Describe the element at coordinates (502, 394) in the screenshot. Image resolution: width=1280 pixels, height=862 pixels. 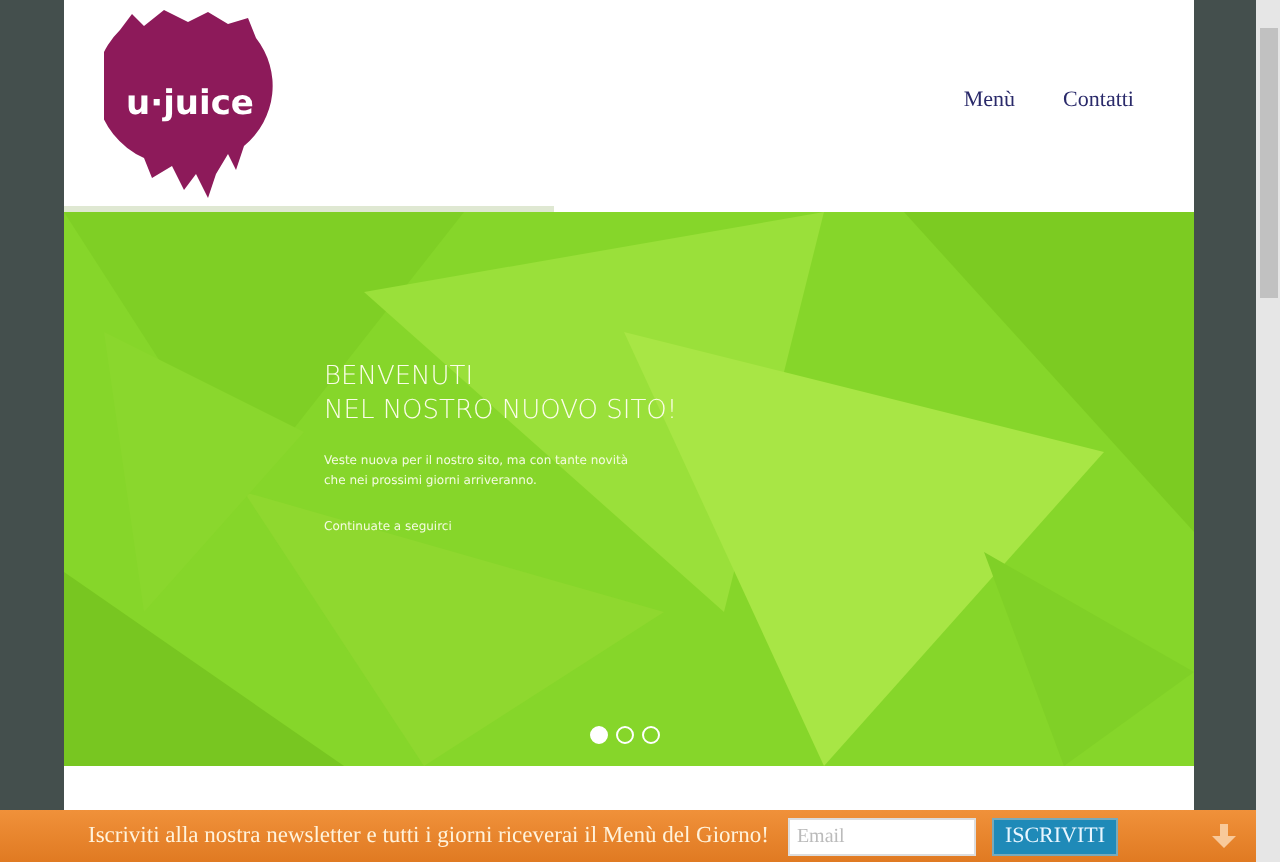
I see `hero-title: BENVENUTI NEL NOSTRO NUOVO SITO!` at that location.